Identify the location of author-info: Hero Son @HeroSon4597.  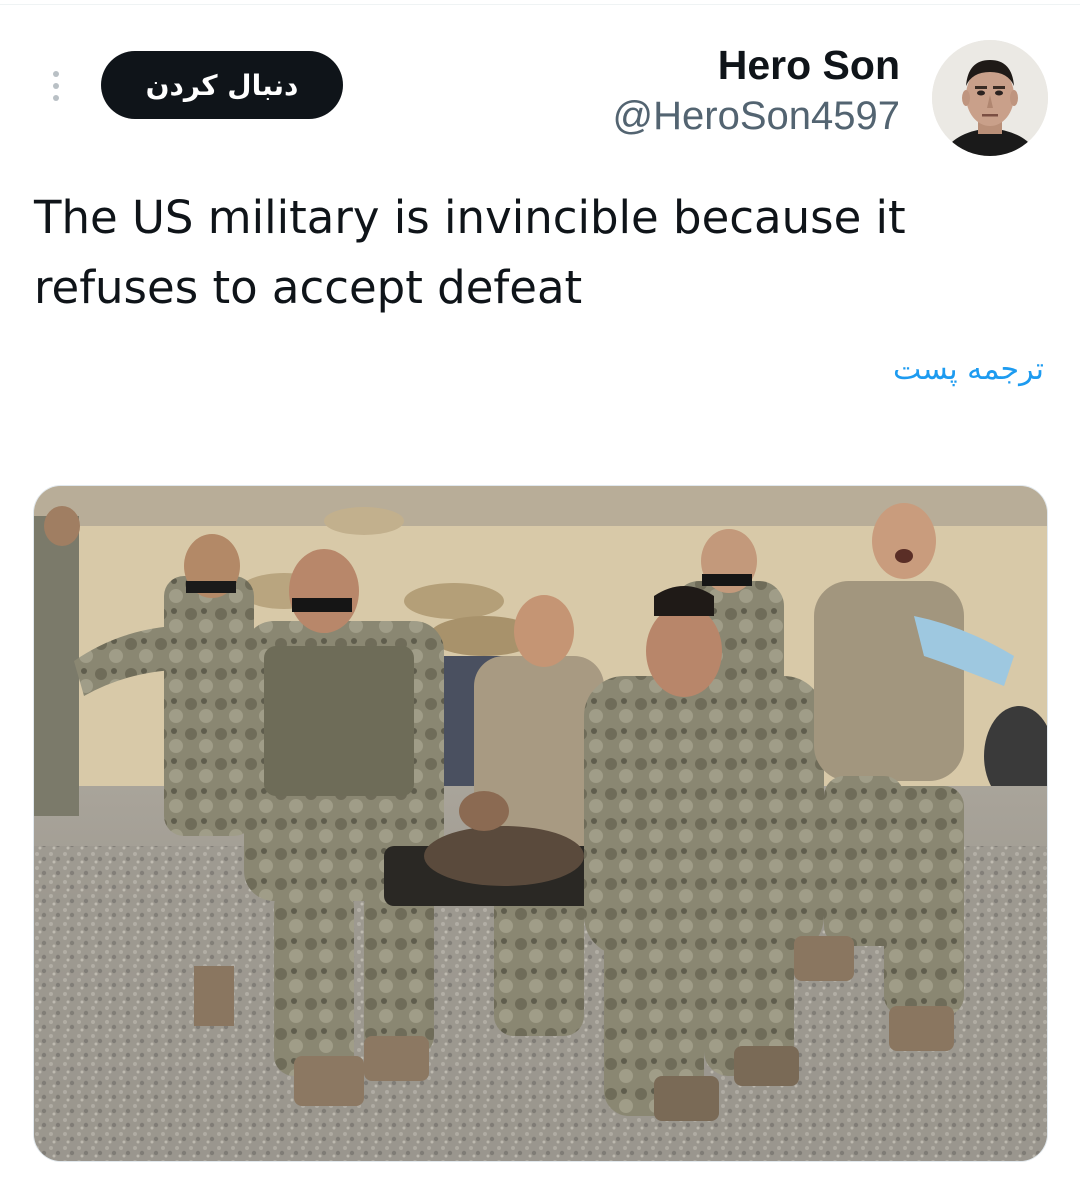
(756, 91).